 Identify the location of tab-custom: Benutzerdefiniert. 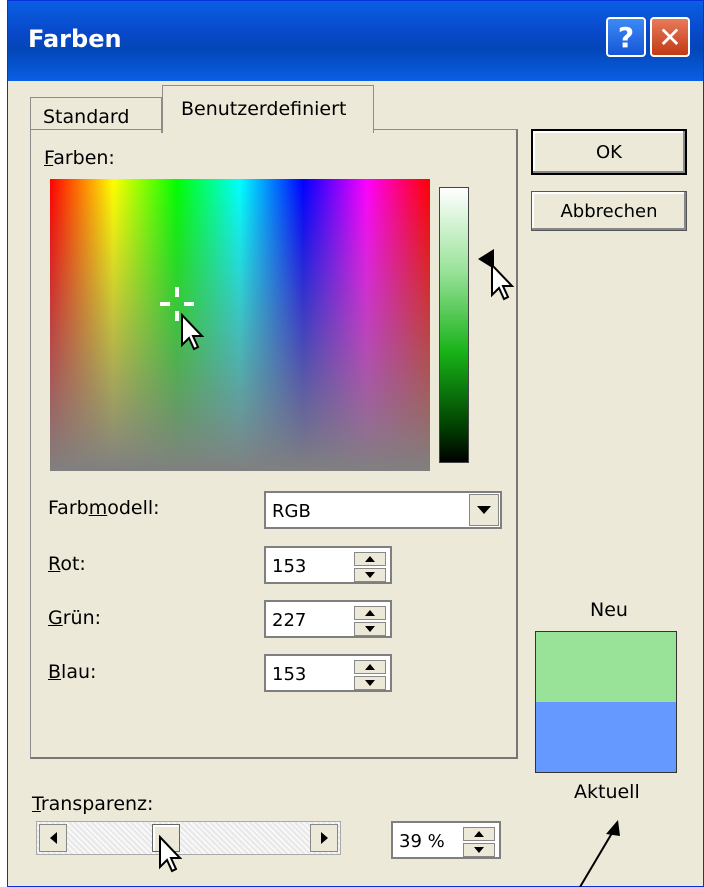
(268, 109).